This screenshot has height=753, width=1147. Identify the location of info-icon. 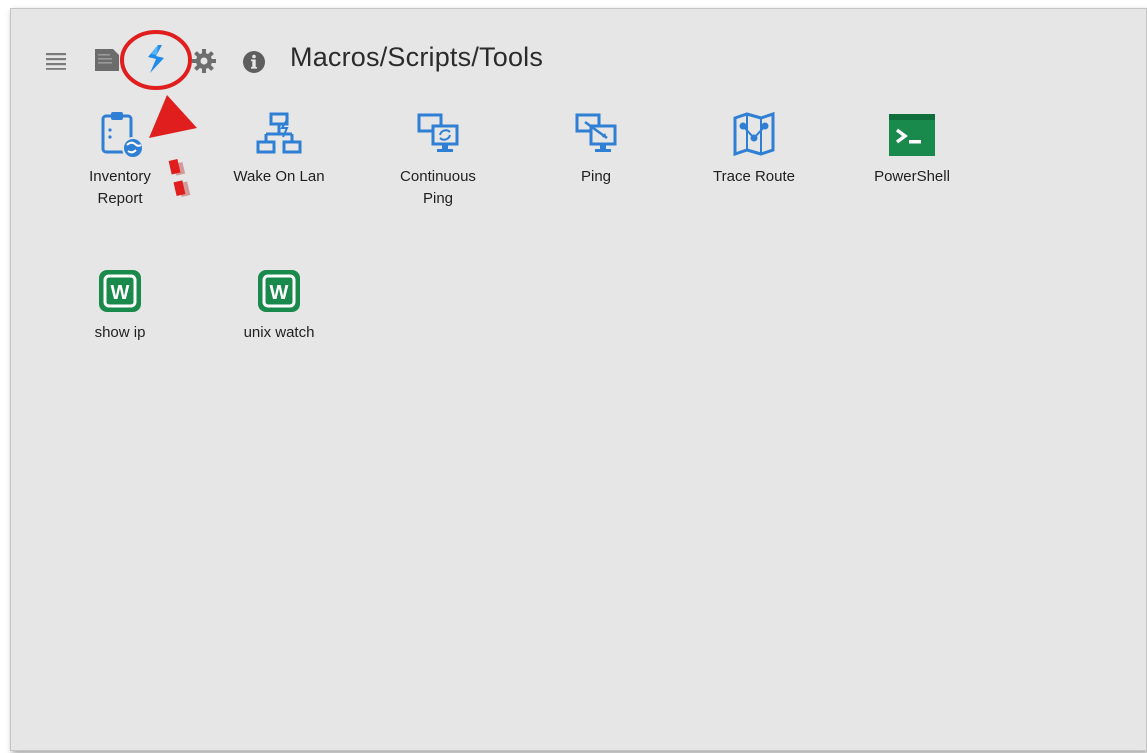
(254, 64).